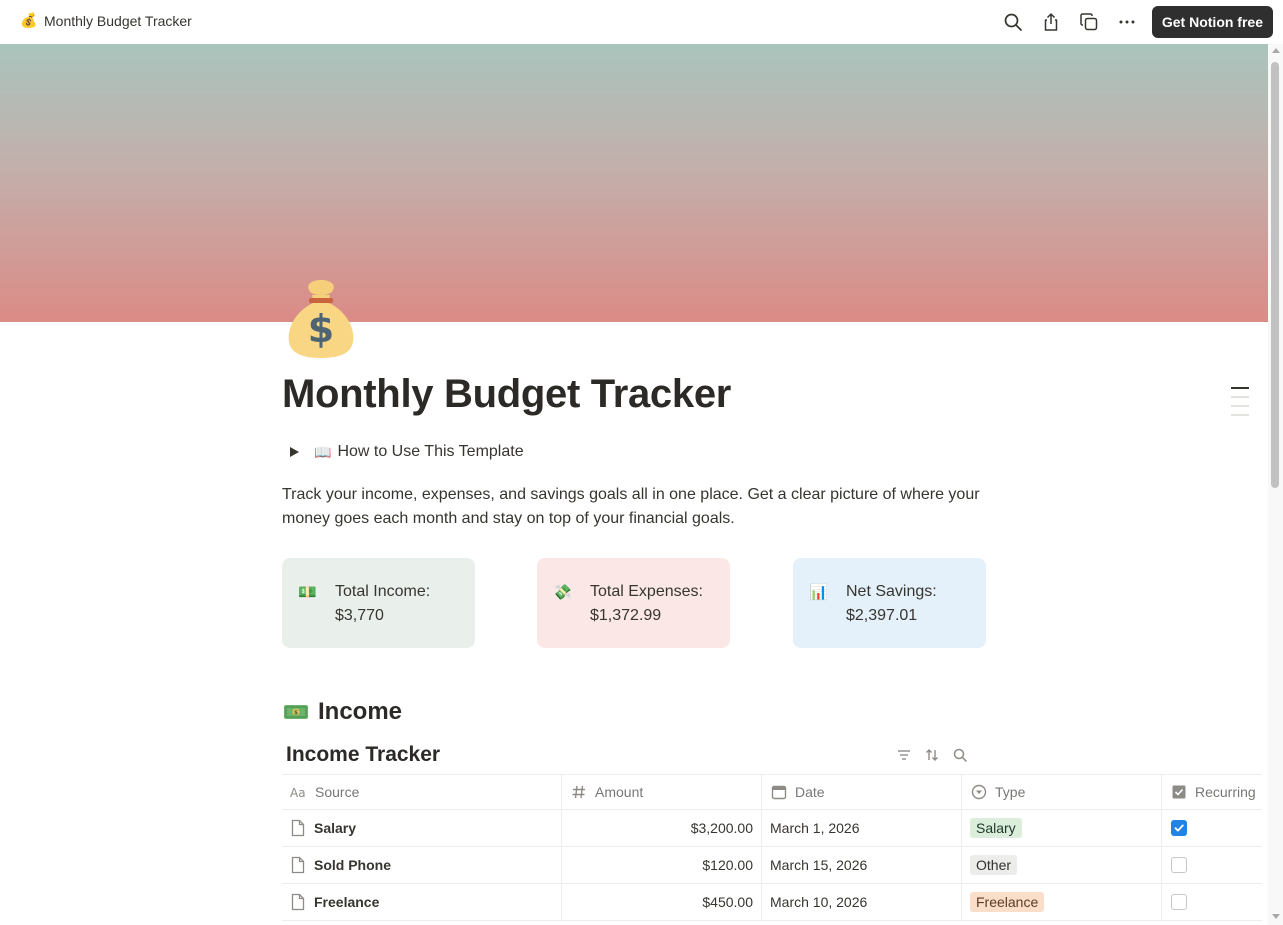  Describe the element at coordinates (996, 828) in the screenshot. I see `type-tag: Salary` at that location.